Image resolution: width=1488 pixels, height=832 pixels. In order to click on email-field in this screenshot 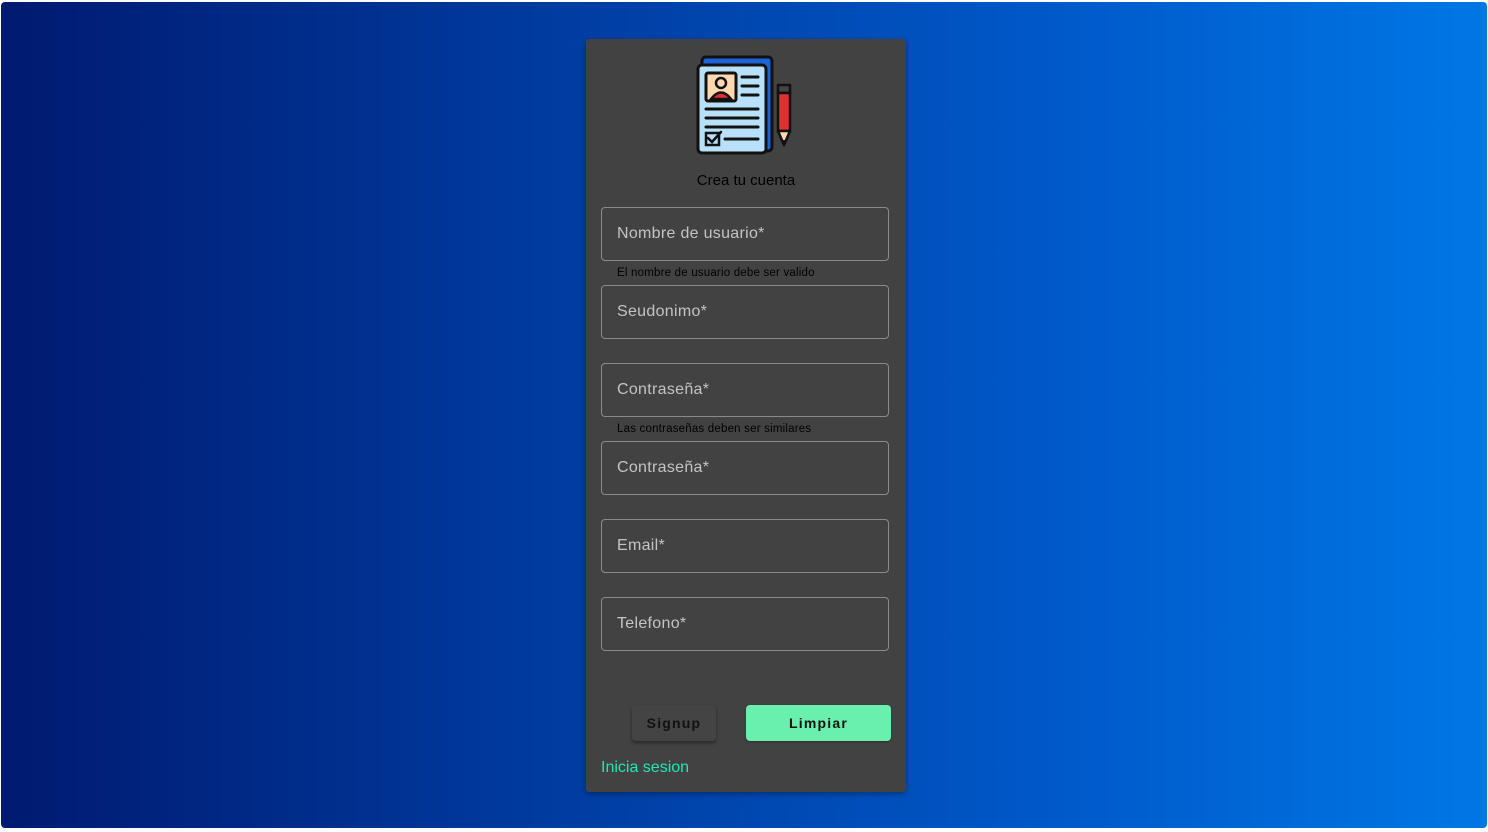, I will do `click(745, 546)`.